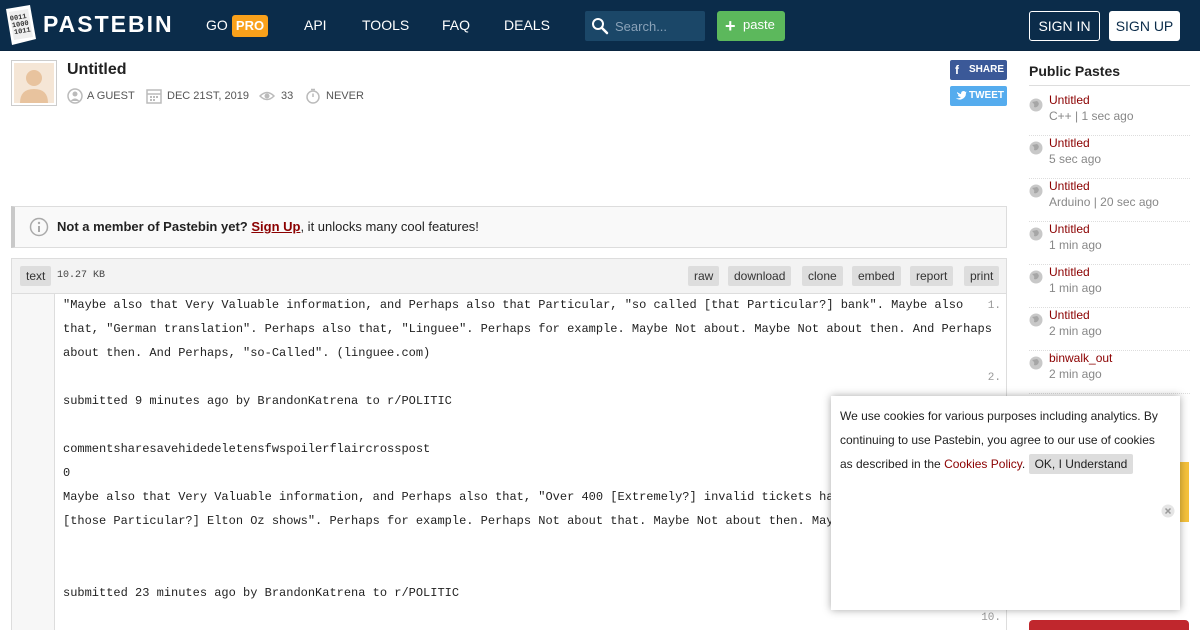 This screenshot has width=1200, height=630. I want to click on twitter-bird-icon, so click(961, 95).